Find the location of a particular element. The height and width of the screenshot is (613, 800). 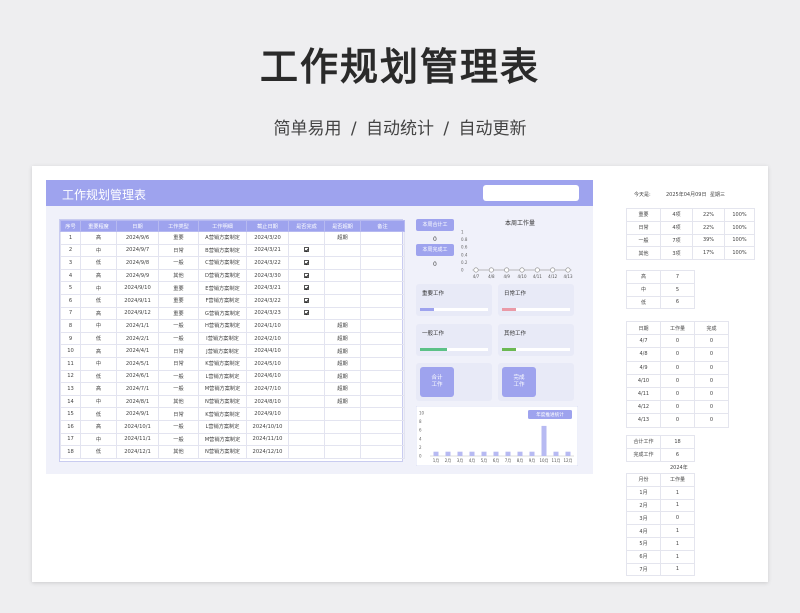

search-input is located at coordinates (531, 193).